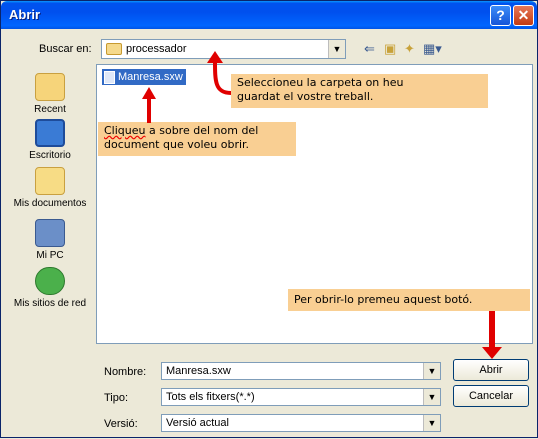  What do you see at coordinates (149, 110) in the screenshot?
I see `arrow-to-file` at bounding box center [149, 110].